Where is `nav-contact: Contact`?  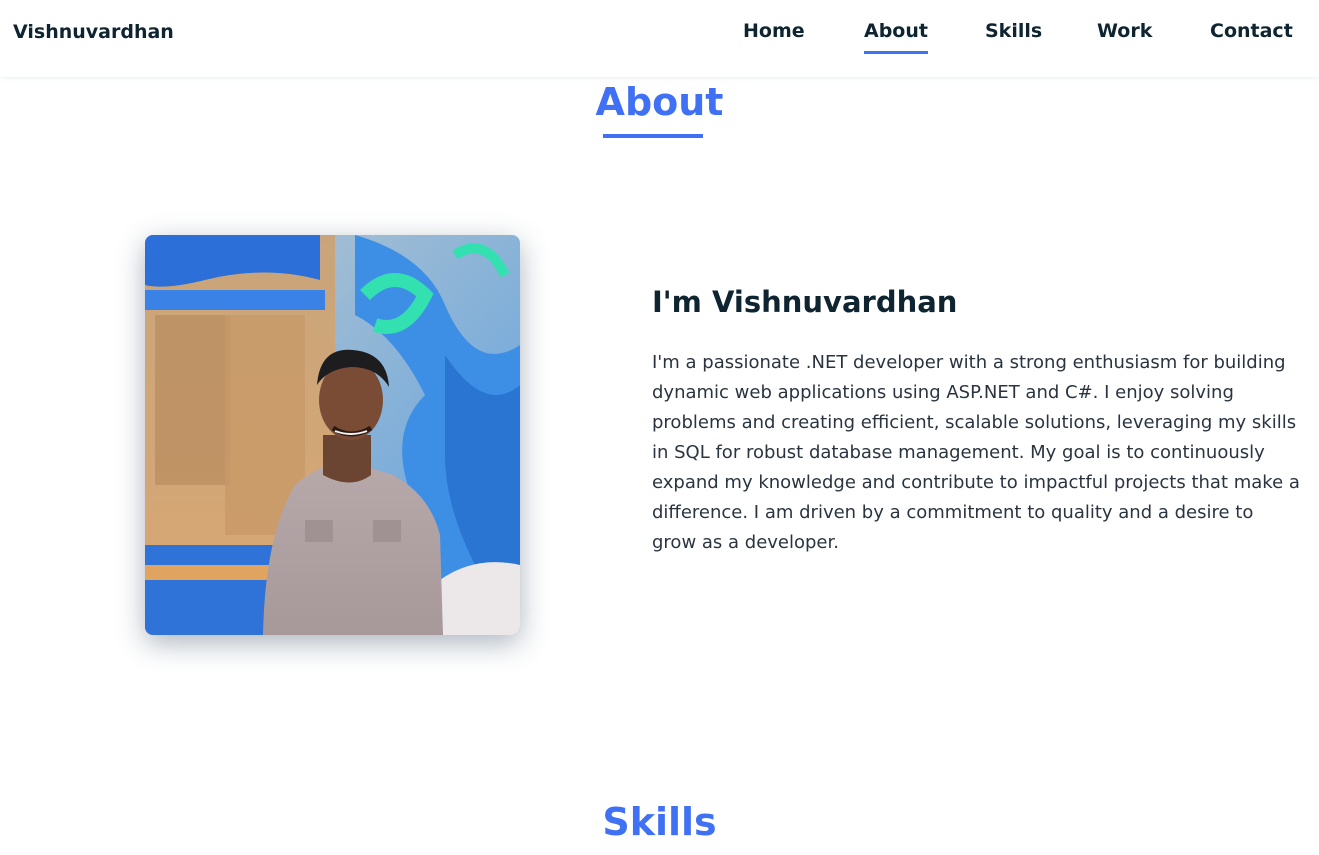 nav-contact: Contact is located at coordinates (1251, 31).